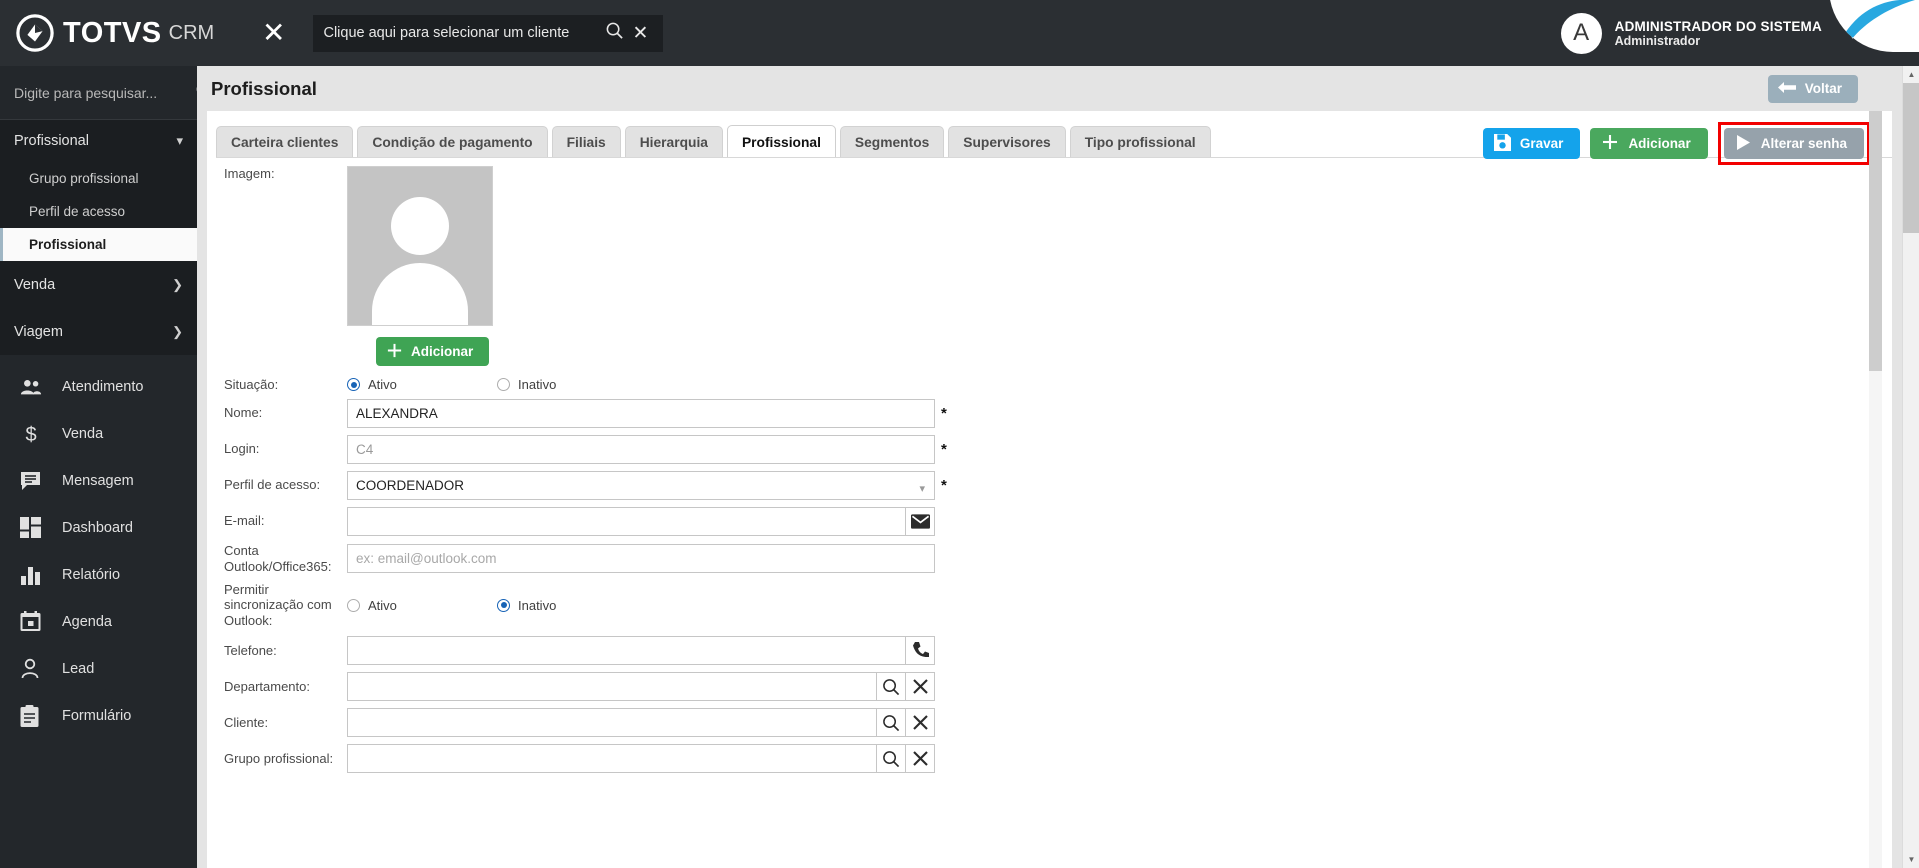 This screenshot has height=868, width=1919. I want to click on sidebar-item-relatorio: Relatório, so click(98, 574).